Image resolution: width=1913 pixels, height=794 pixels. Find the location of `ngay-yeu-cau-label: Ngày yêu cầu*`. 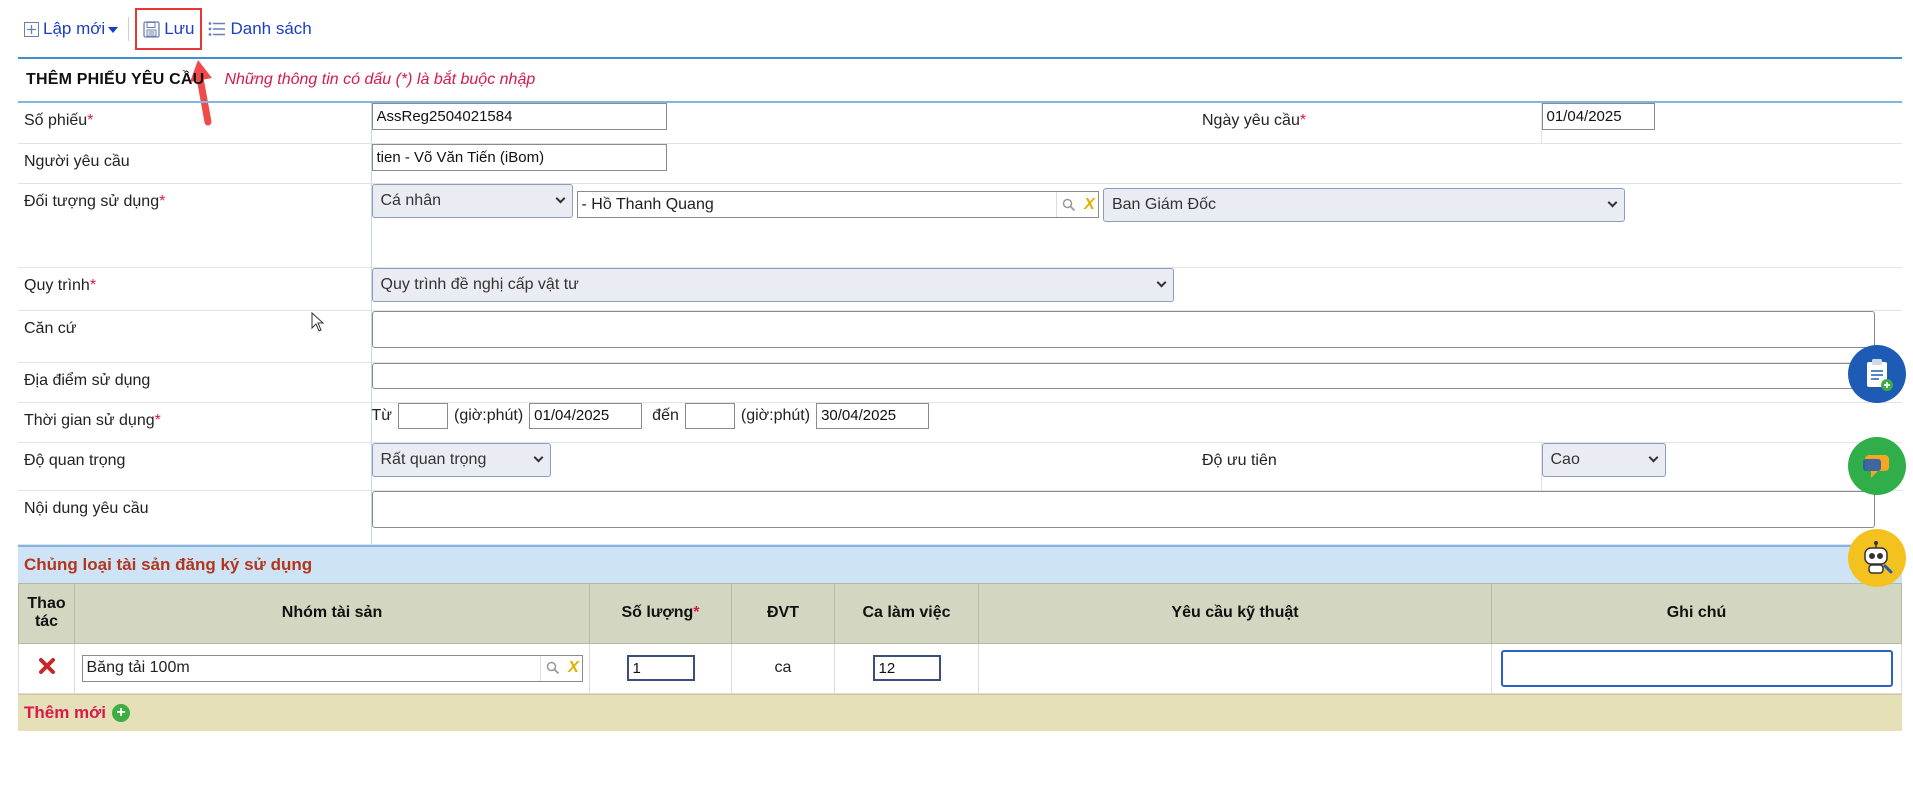

ngay-yeu-cau-label: Ngày yêu cầu* is located at coordinates (1369, 123).